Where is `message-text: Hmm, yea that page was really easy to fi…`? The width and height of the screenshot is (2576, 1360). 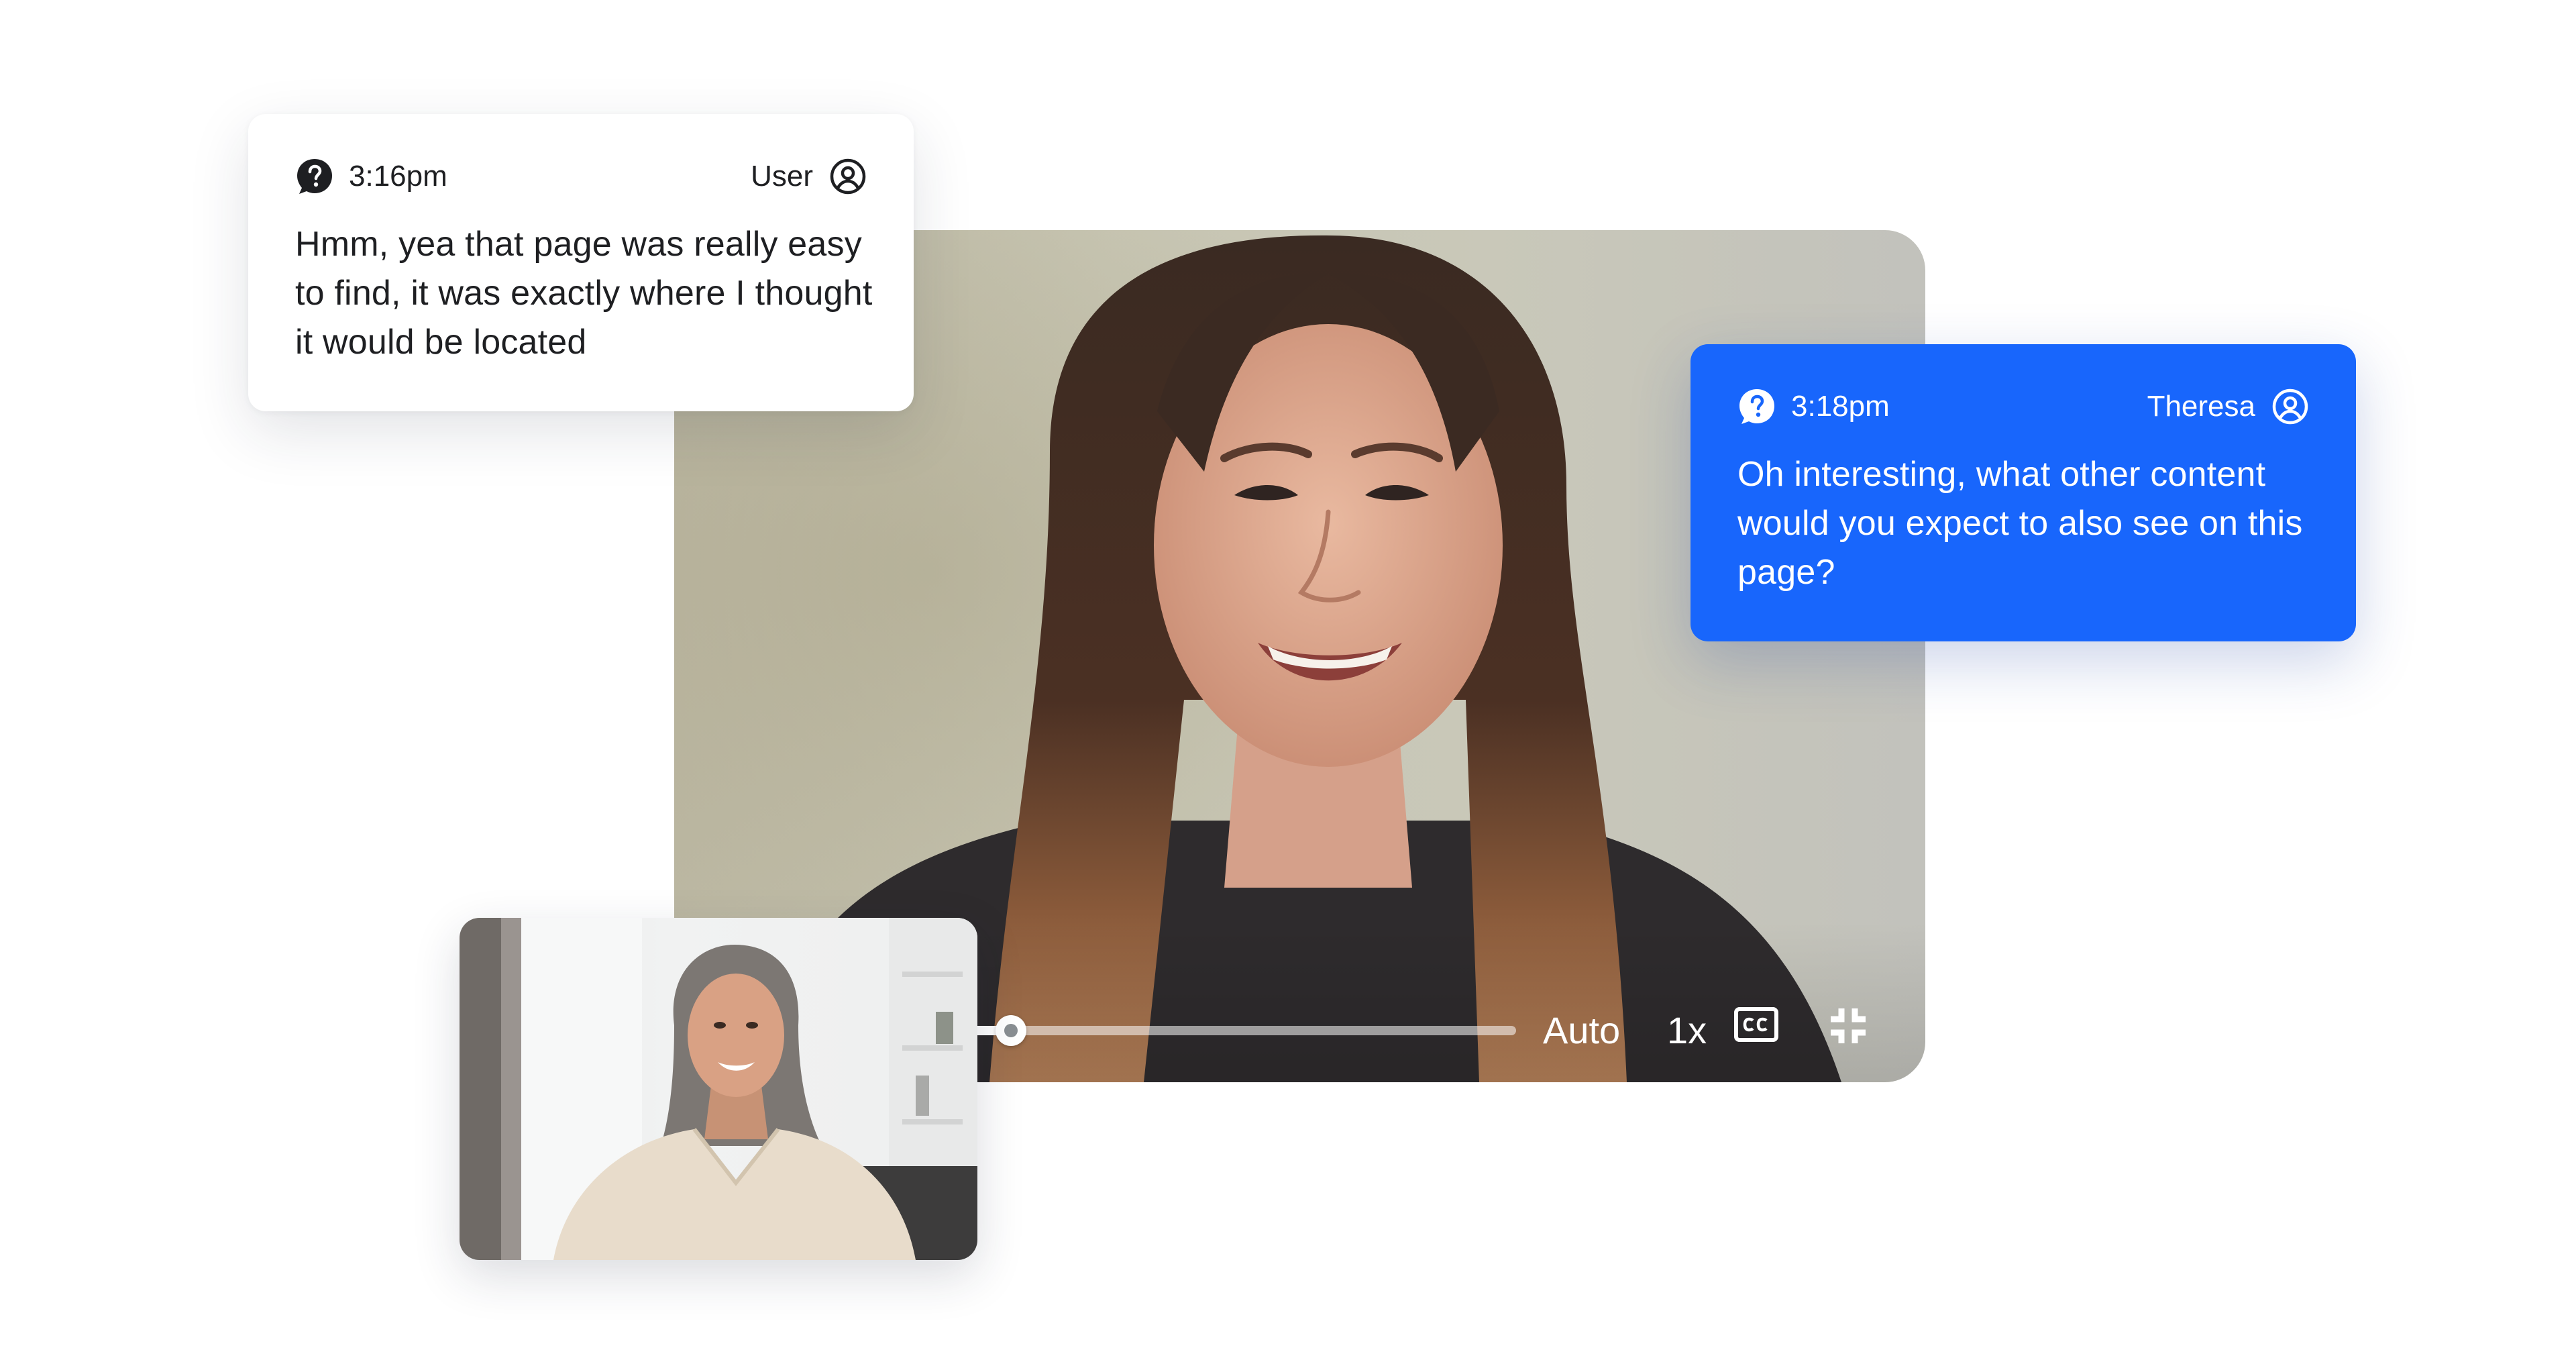 message-text: Hmm, yea that page was really easy to fi… is located at coordinates (584, 293).